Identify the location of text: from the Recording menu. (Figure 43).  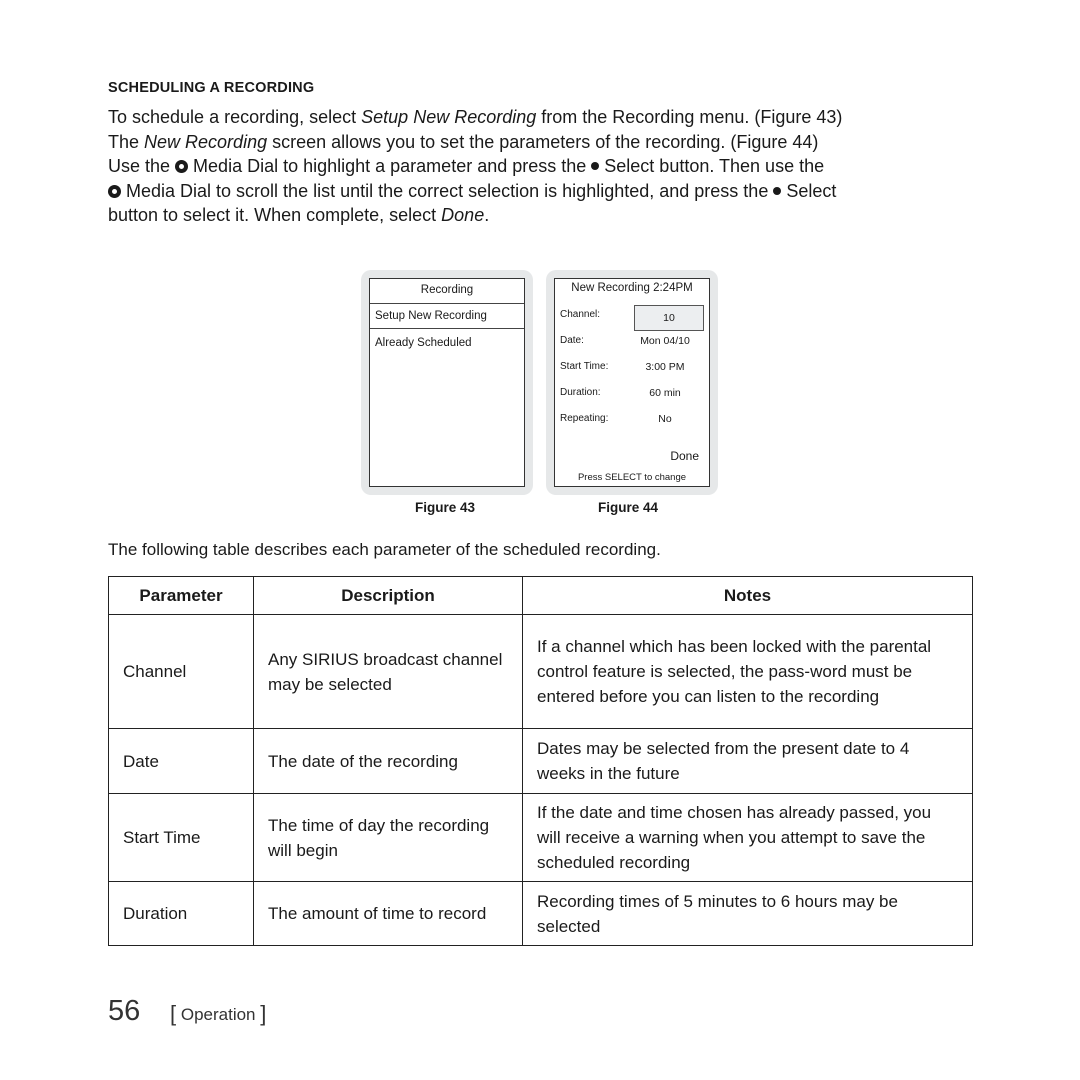
(689, 117).